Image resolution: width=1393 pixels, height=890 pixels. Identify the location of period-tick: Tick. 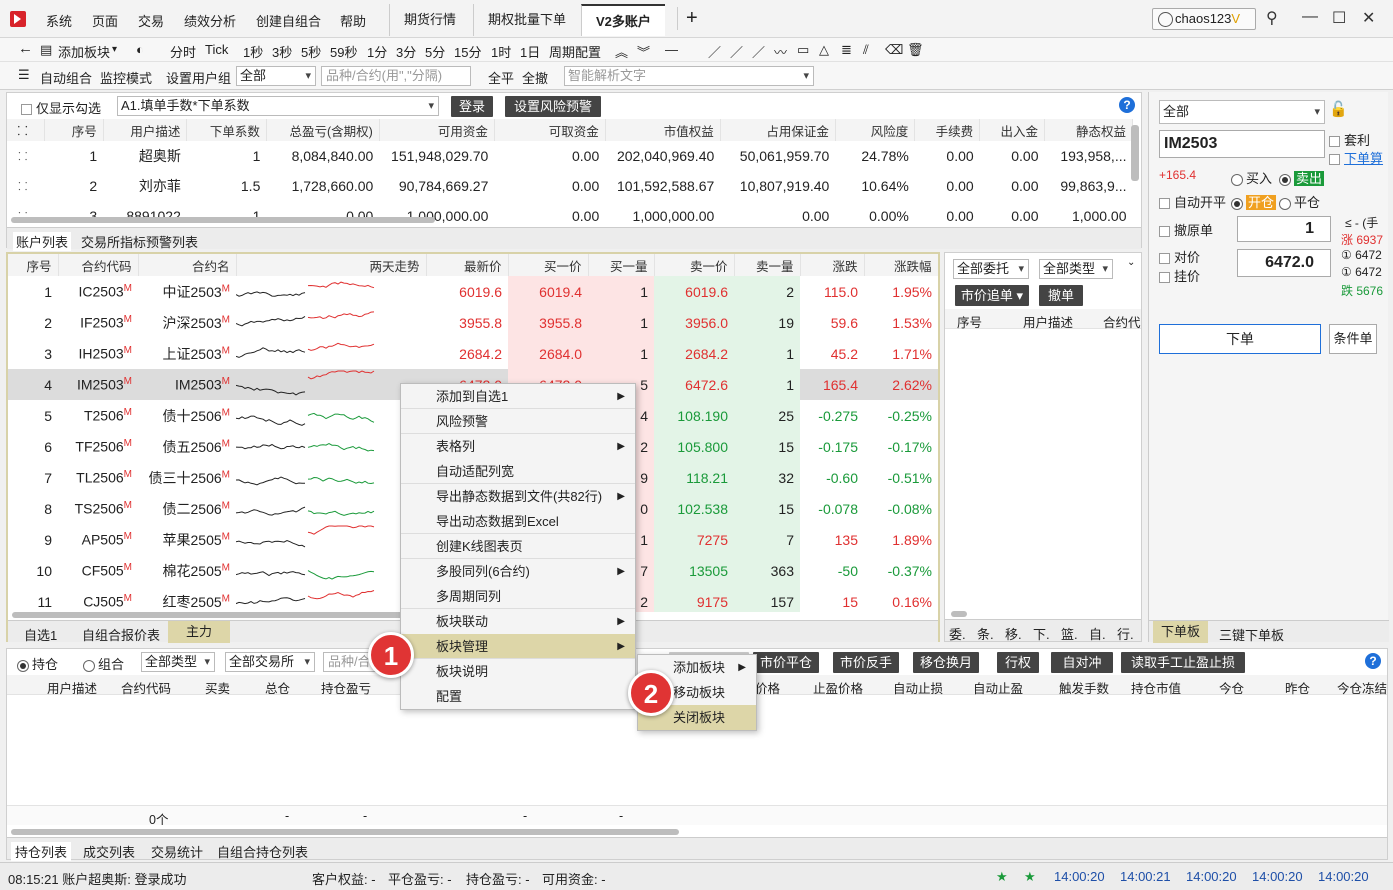
(216, 49).